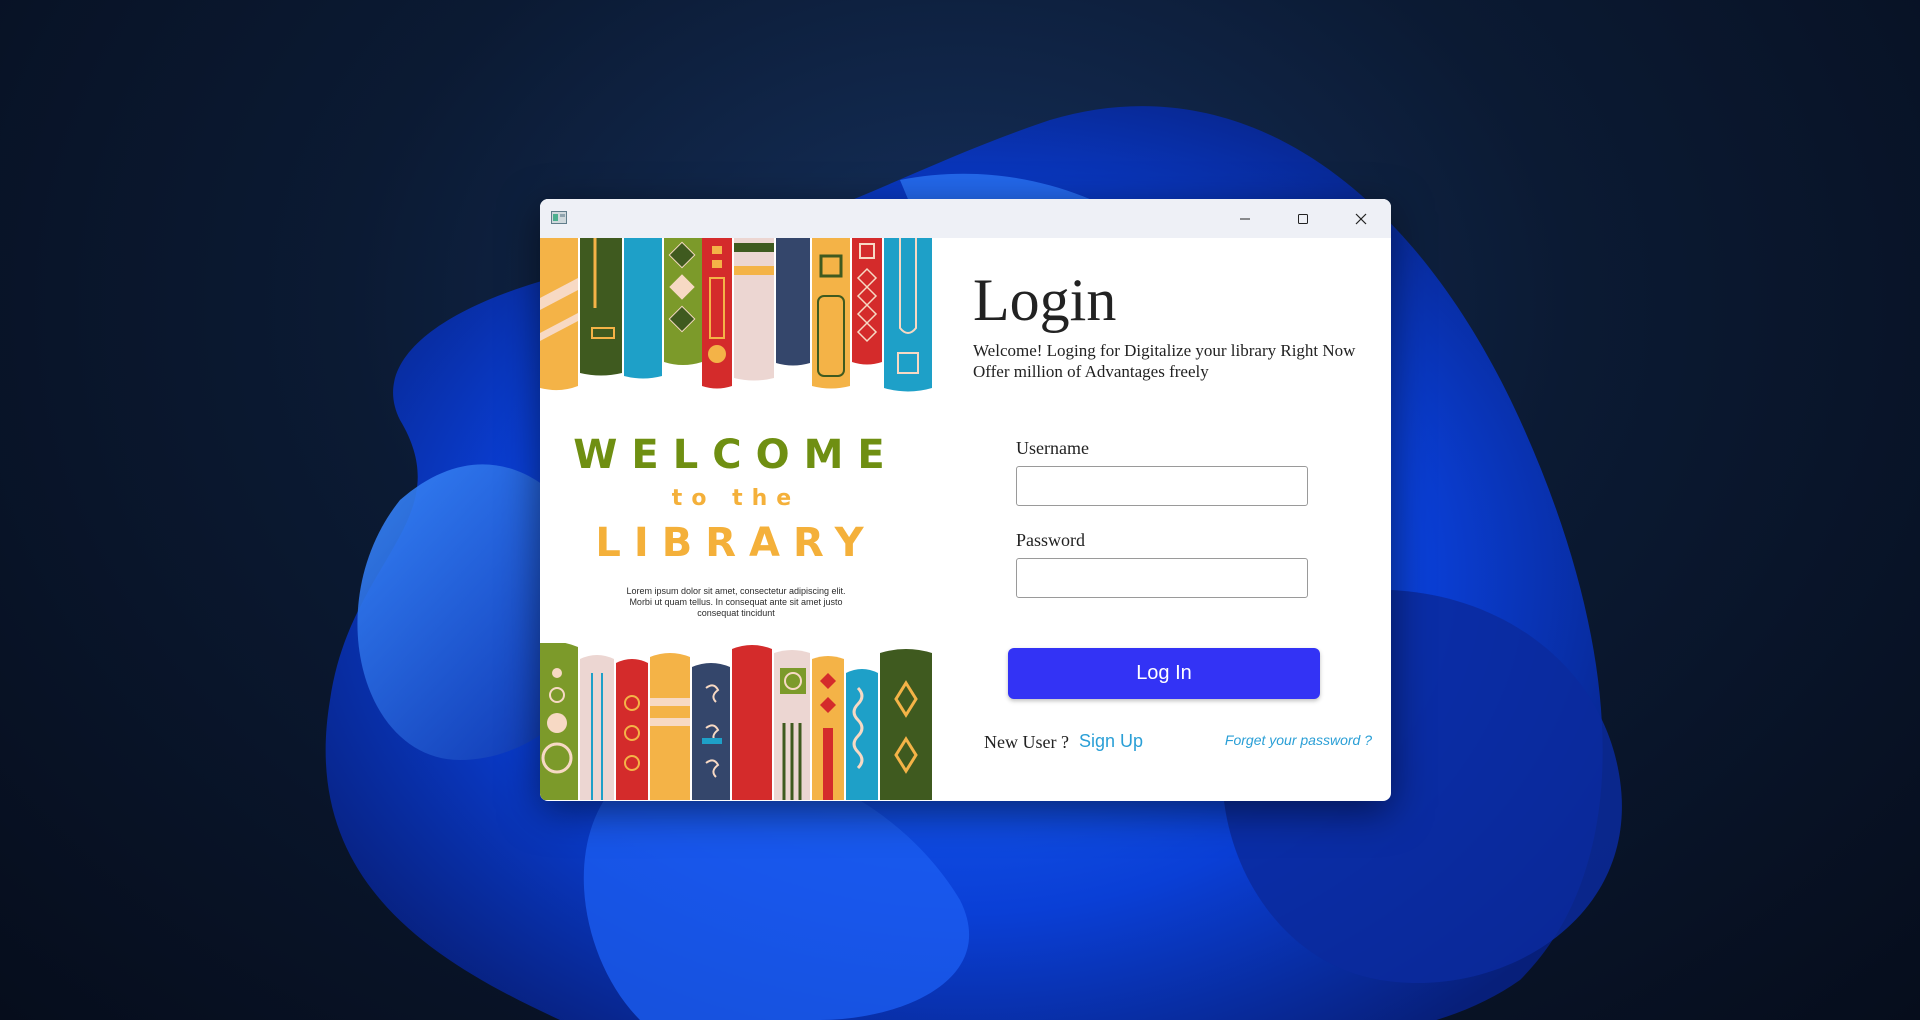 The height and width of the screenshot is (1020, 1920). What do you see at coordinates (736, 498) in the screenshot?
I see `to-the-heading: to the` at bounding box center [736, 498].